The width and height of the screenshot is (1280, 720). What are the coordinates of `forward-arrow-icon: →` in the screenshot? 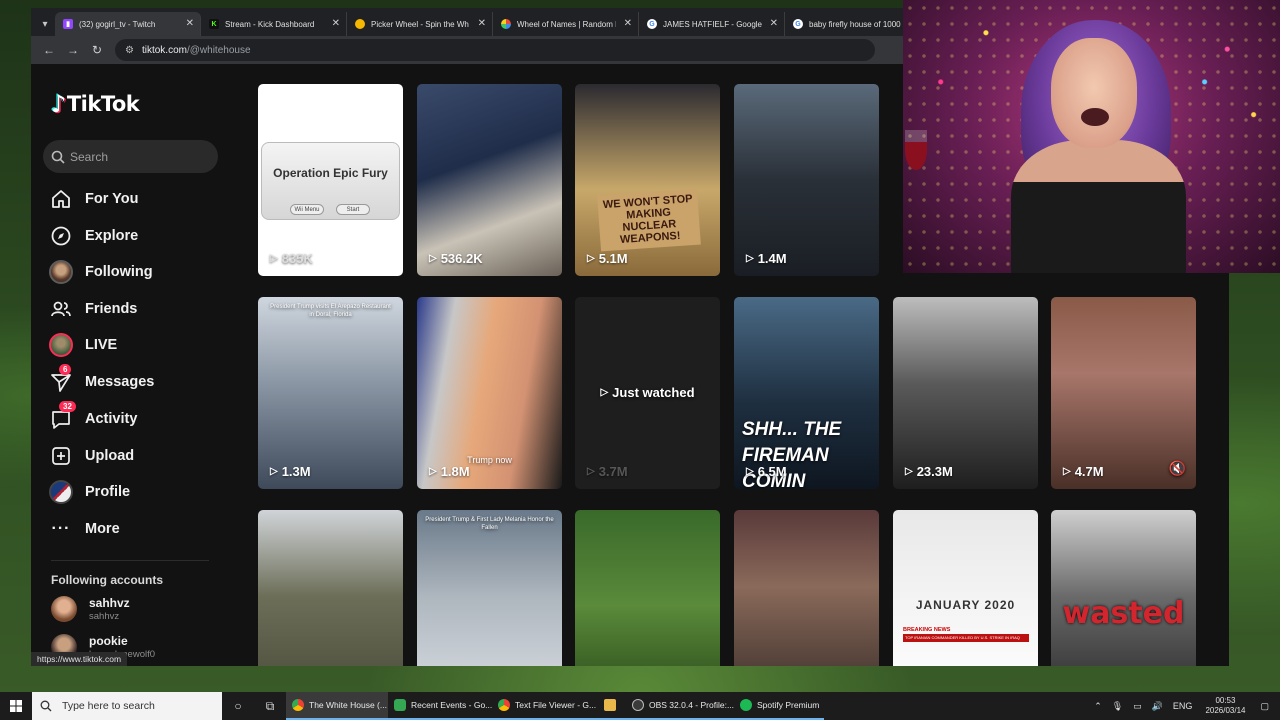 It's located at (73, 50).